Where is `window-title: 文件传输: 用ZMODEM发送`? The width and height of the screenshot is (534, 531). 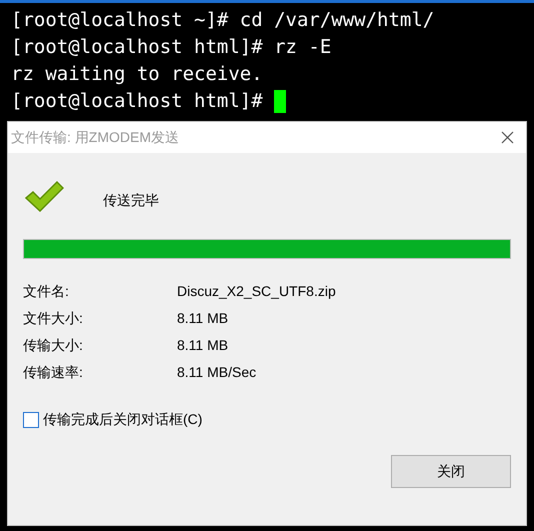 window-title: 文件传输: 用ZMODEM发送 is located at coordinates (95, 137).